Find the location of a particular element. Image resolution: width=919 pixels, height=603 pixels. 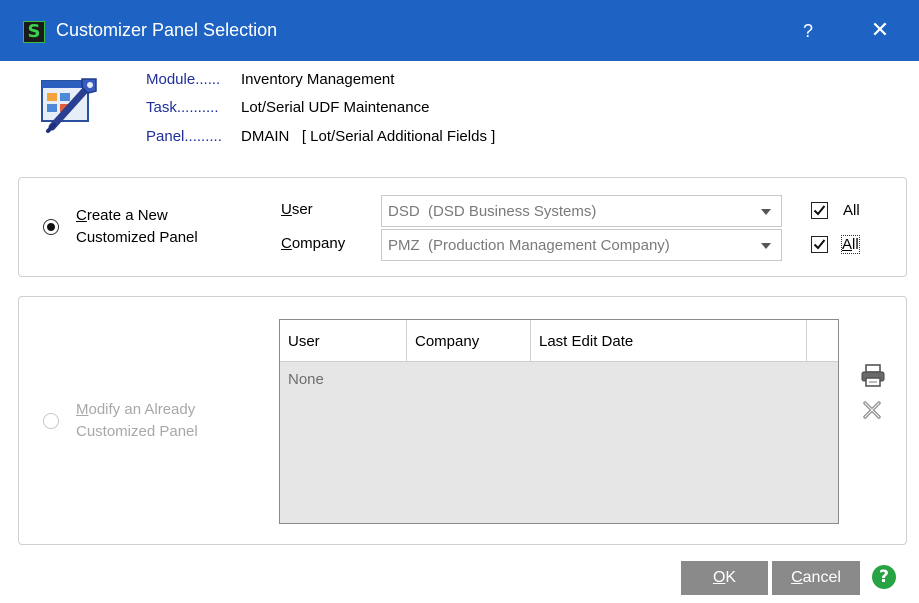

user-label-rest: ser is located at coordinates (302, 209).